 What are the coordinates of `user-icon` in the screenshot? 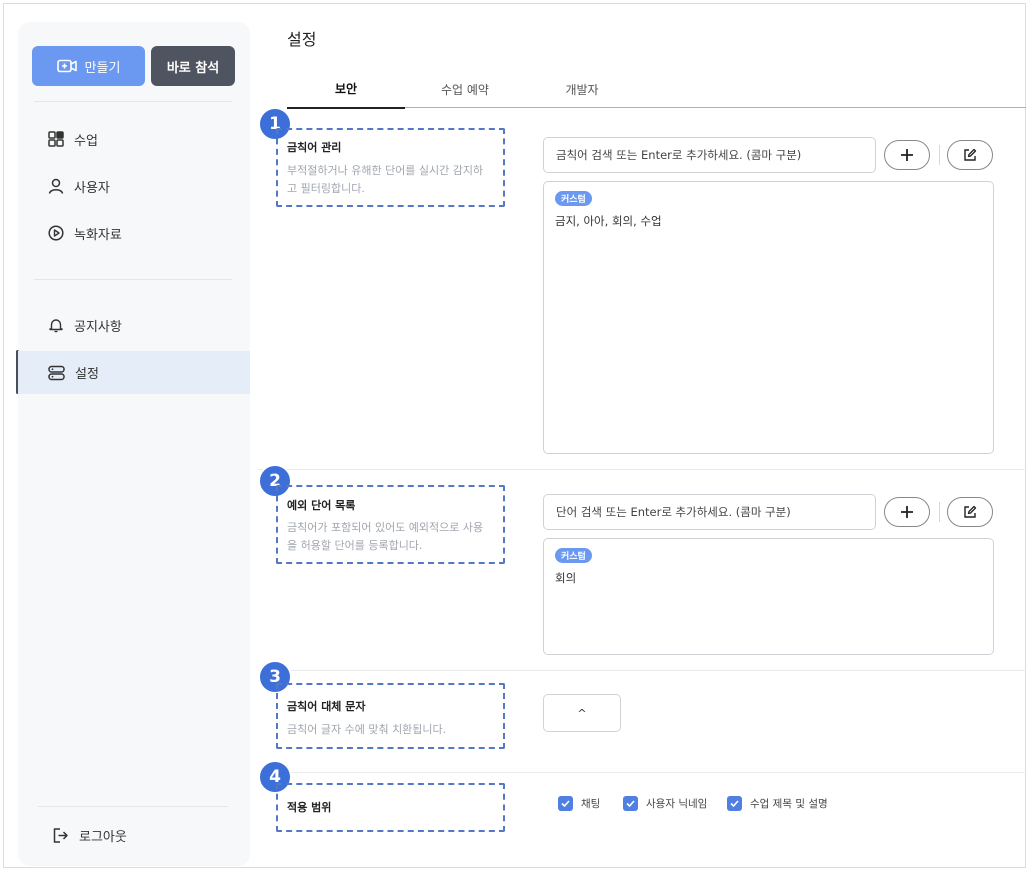 It's located at (56, 186).